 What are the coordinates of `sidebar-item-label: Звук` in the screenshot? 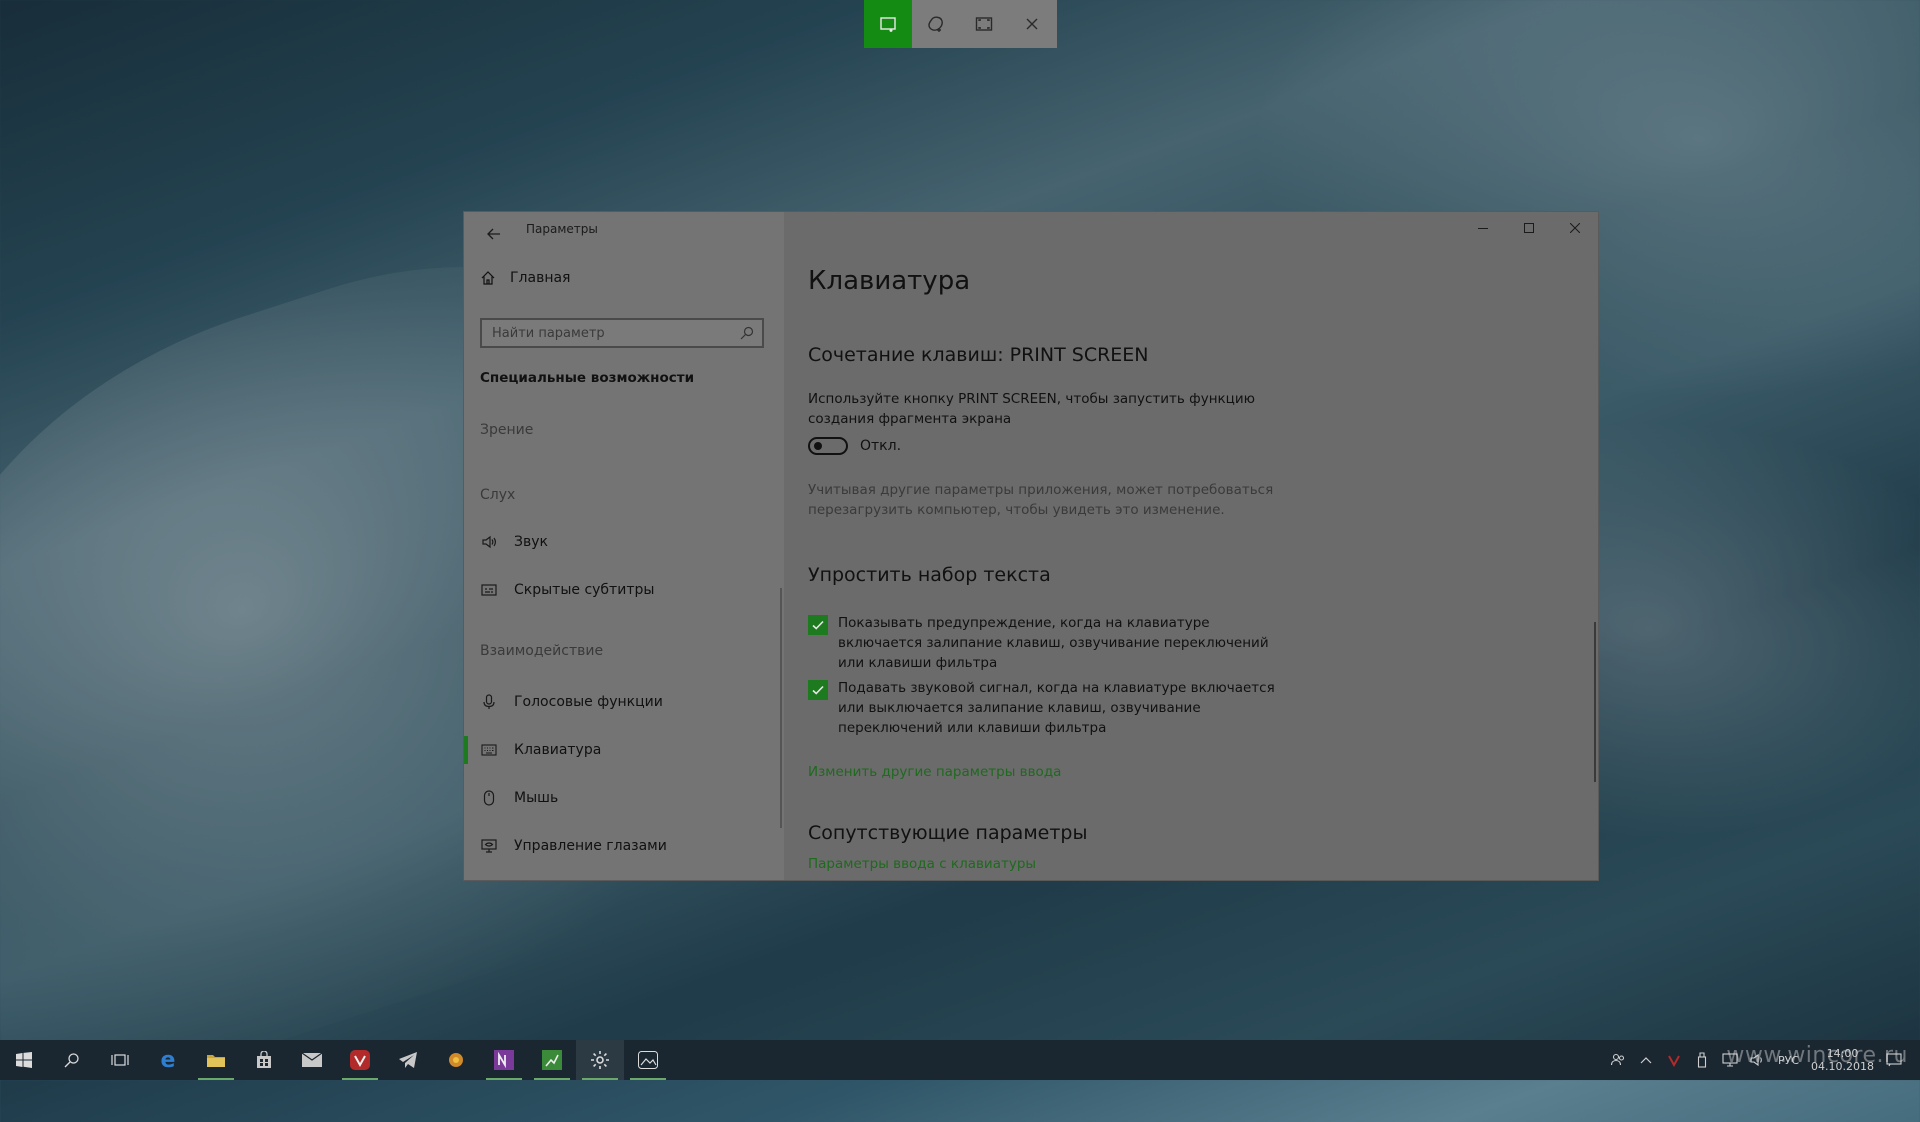 It's located at (531, 542).